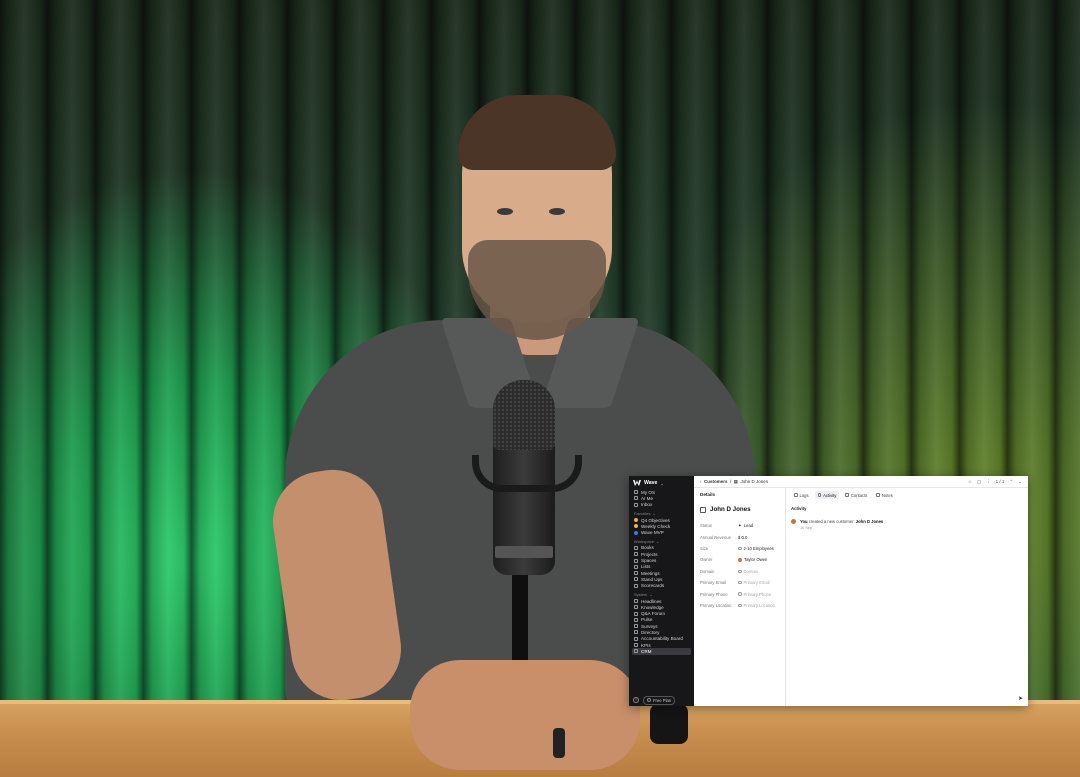 The height and width of the screenshot is (777, 1080). What do you see at coordinates (636, 700) in the screenshot?
I see `help-icon: ?` at bounding box center [636, 700].